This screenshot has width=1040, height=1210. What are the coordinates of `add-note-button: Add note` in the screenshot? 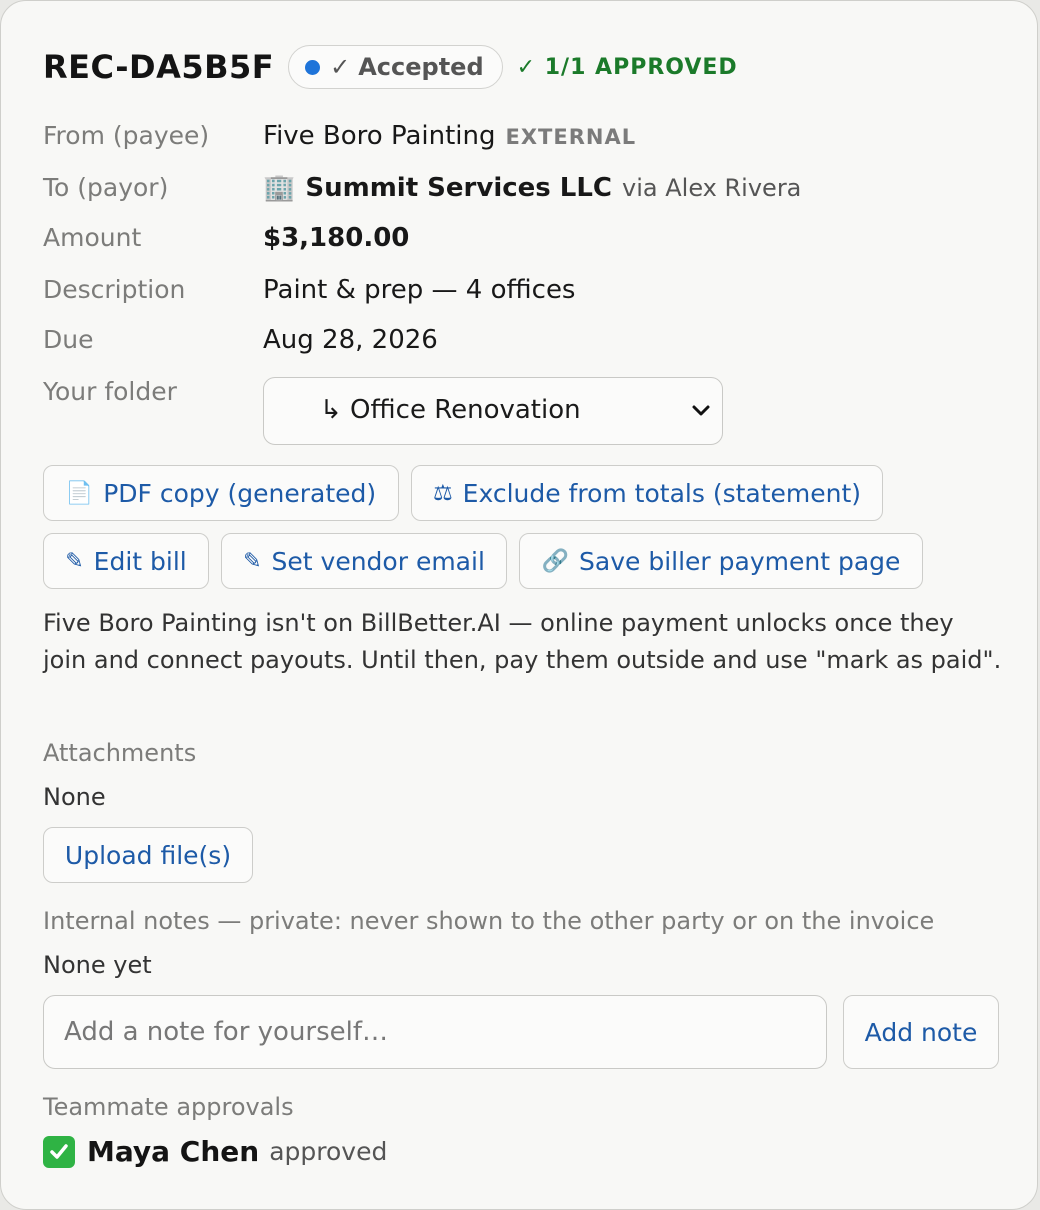 It's located at (921, 1032).